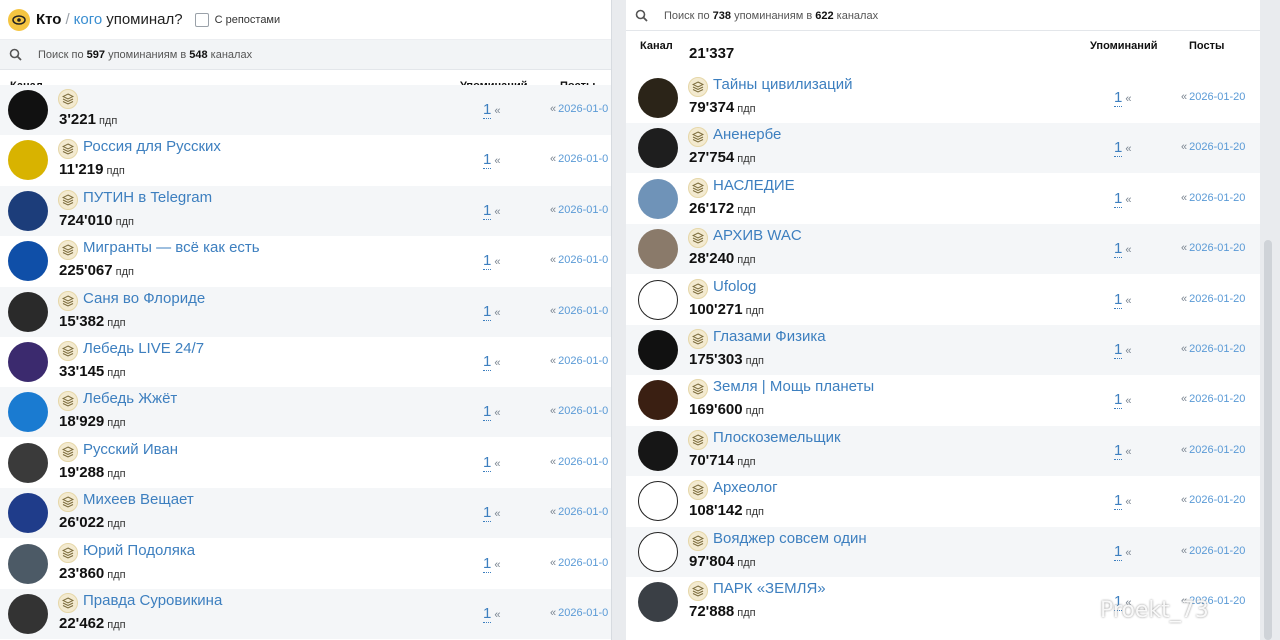 The image size is (1280, 640). What do you see at coordinates (757, 235) in the screenshot?
I see `channel-name-link: АРХИВ WAC` at bounding box center [757, 235].